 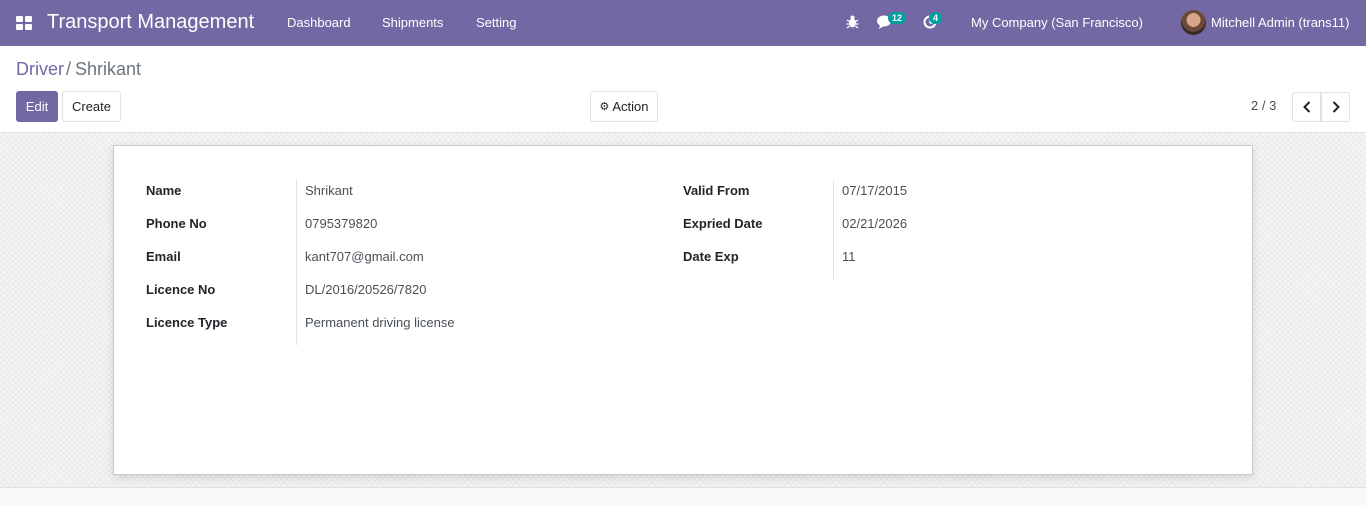 What do you see at coordinates (163, 256) in the screenshot?
I see `email-label: Email` at bounding box center [163, 256].